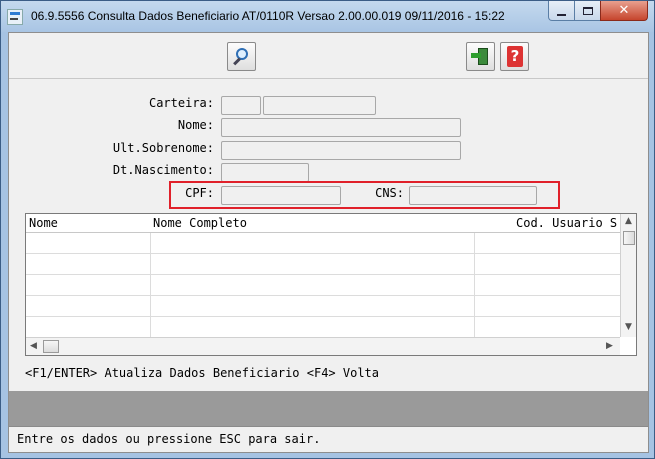 Image resolution: width=655 pixels, height=459 pixels. I want to click on col-header-nome: Nome, so click(43, 223).